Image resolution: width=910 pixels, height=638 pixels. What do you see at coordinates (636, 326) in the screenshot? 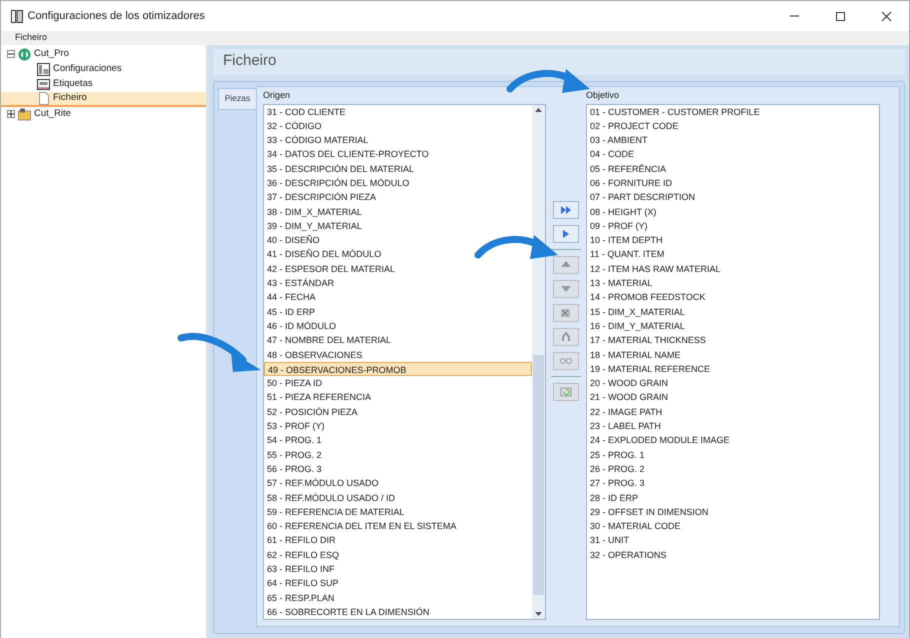
I see `list-item: 16 - DIM_Y_MATERIAL` at bounding box center [636, 326].